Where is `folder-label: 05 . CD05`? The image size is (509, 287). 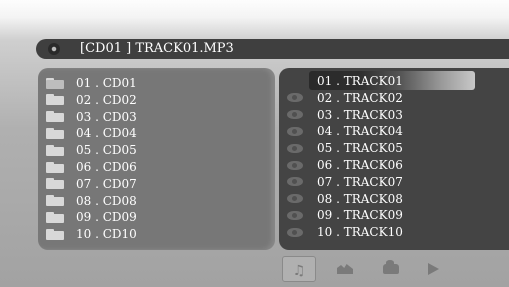 folder-label: 05 . CD05 is located at coordinates (106, 150).